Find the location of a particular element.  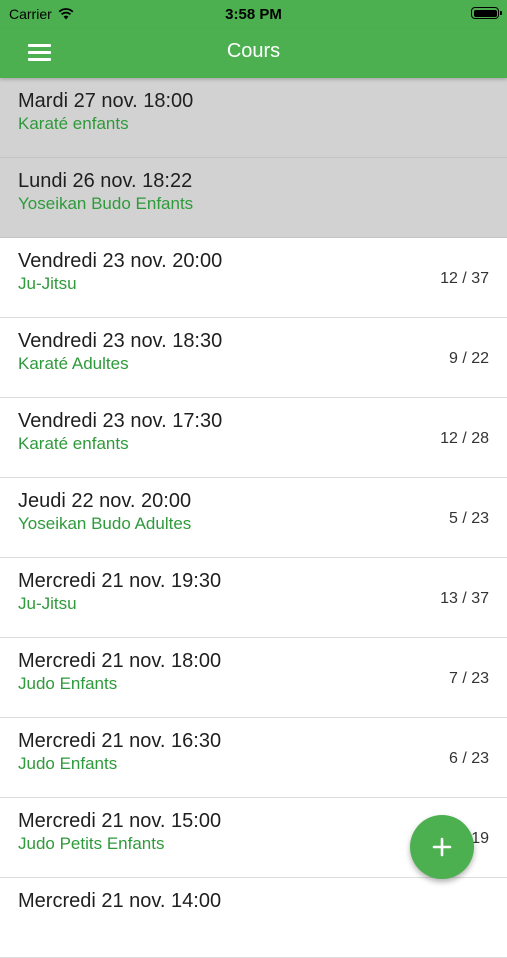

add-session-button is located at coordinates (442, 847).